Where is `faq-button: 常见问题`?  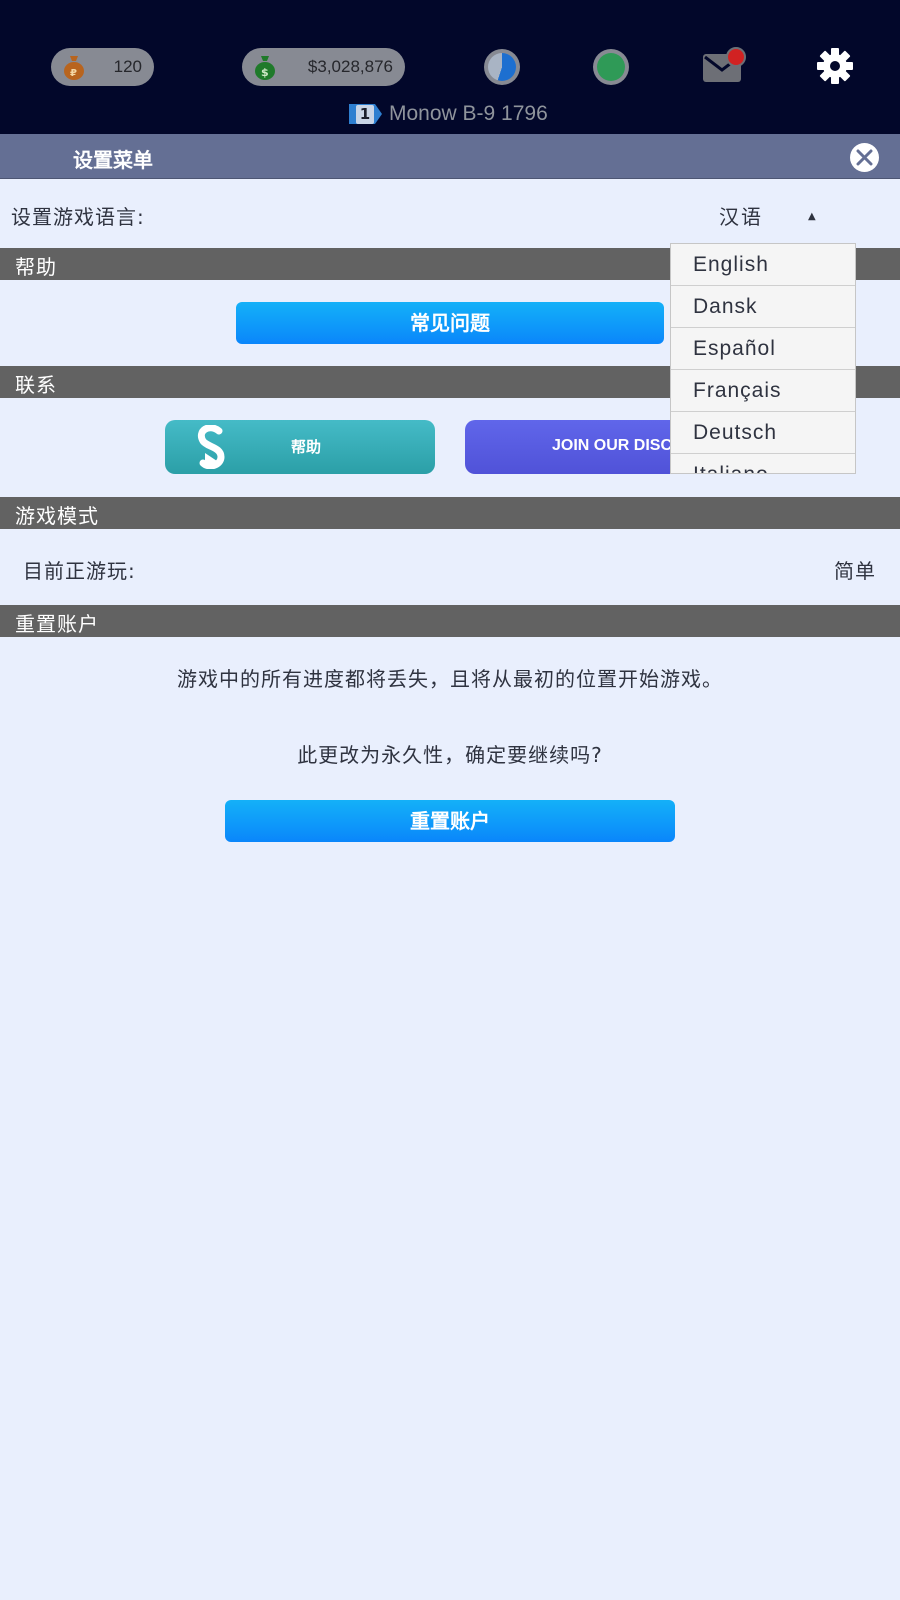
faq-button: 常见问题 is located at coordinates (450, 323).